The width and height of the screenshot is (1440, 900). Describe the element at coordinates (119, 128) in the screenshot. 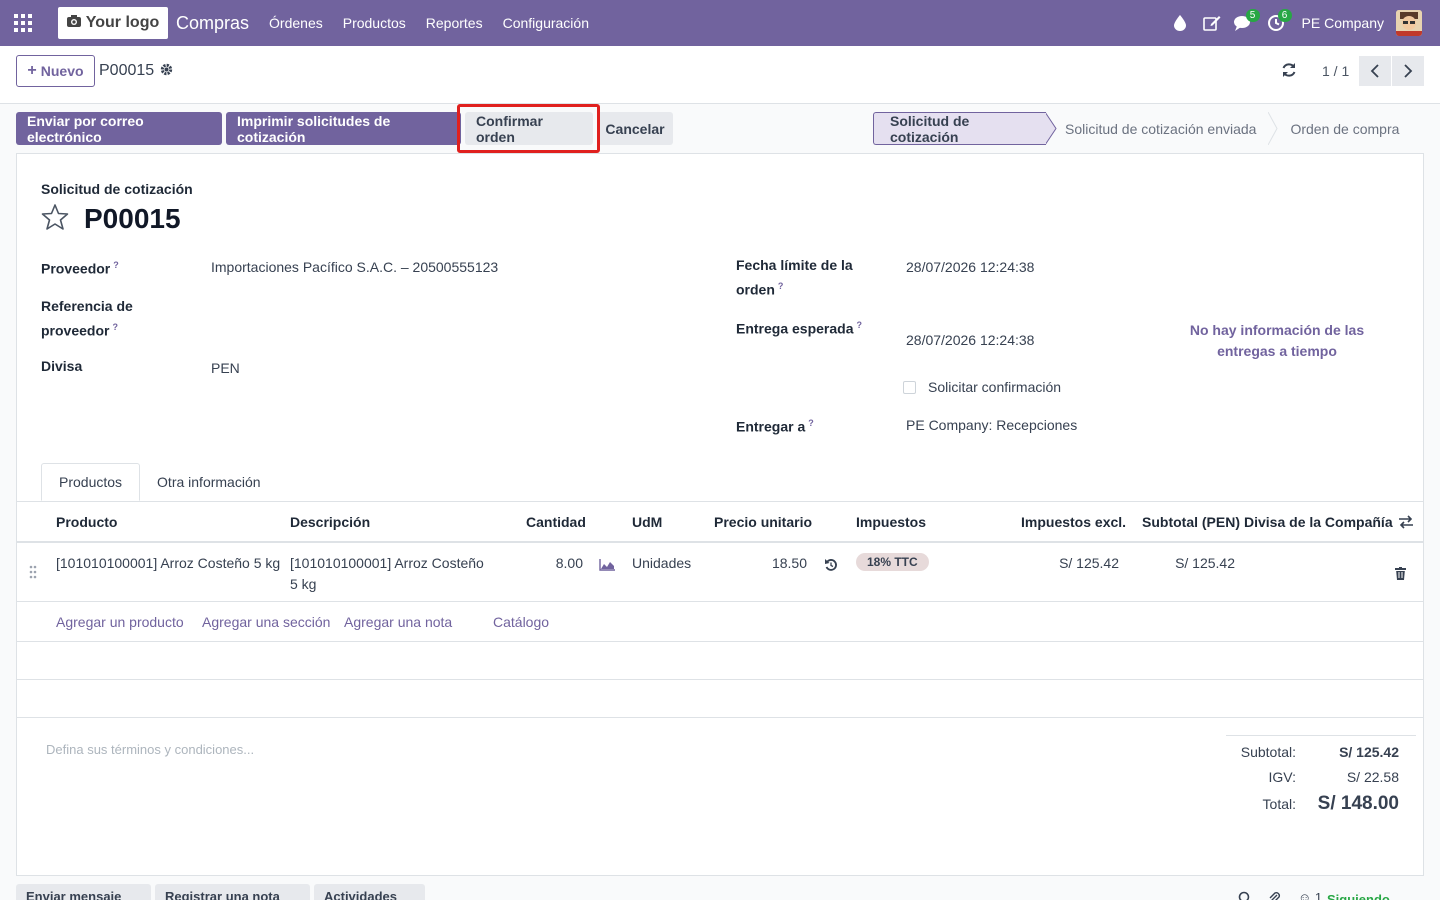

I see `send-email-button: Enviar por correo electrónico` at that location.